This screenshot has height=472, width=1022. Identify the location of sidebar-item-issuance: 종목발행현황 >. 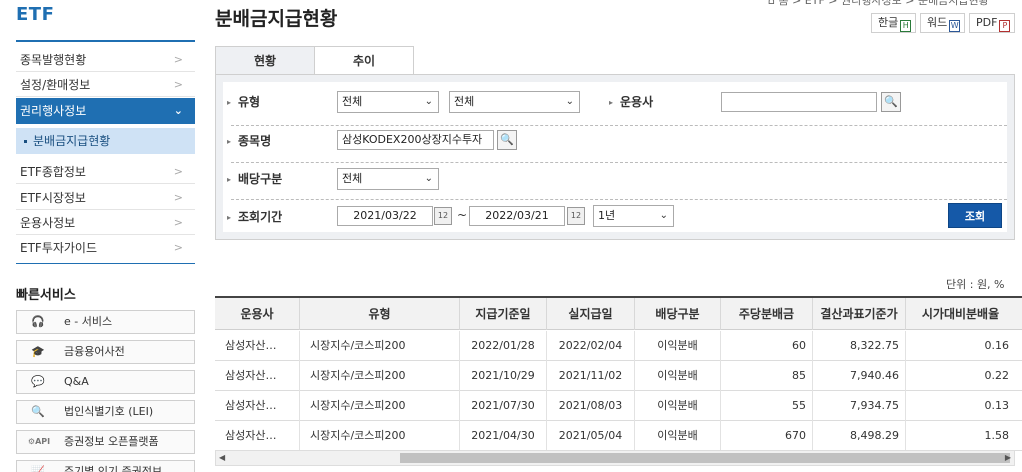
(105, 60).